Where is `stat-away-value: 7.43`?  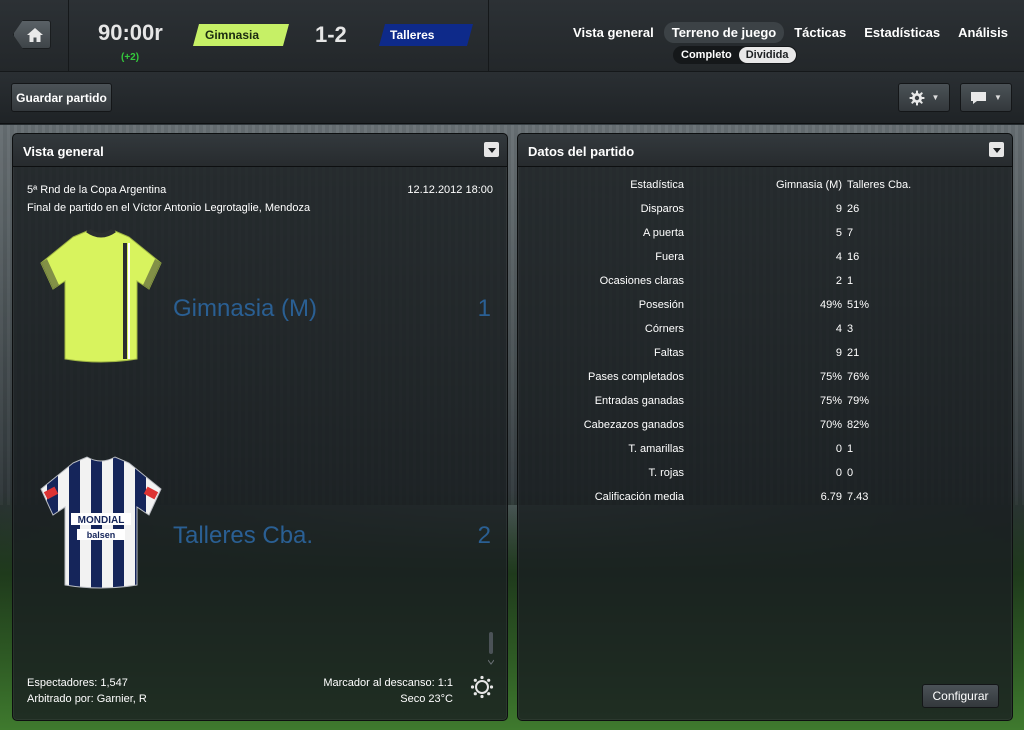 stat-away-value: 7.43 is located at coordinates (858, 497).